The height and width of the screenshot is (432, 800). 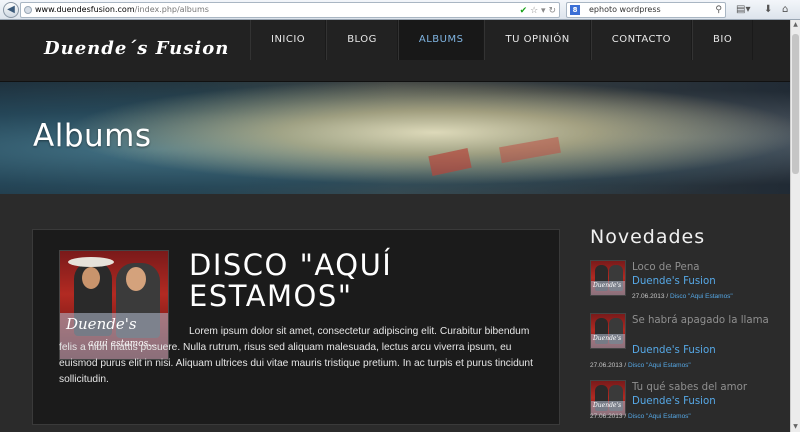 I want to click on cover-hat, so click(x=91, y=262).